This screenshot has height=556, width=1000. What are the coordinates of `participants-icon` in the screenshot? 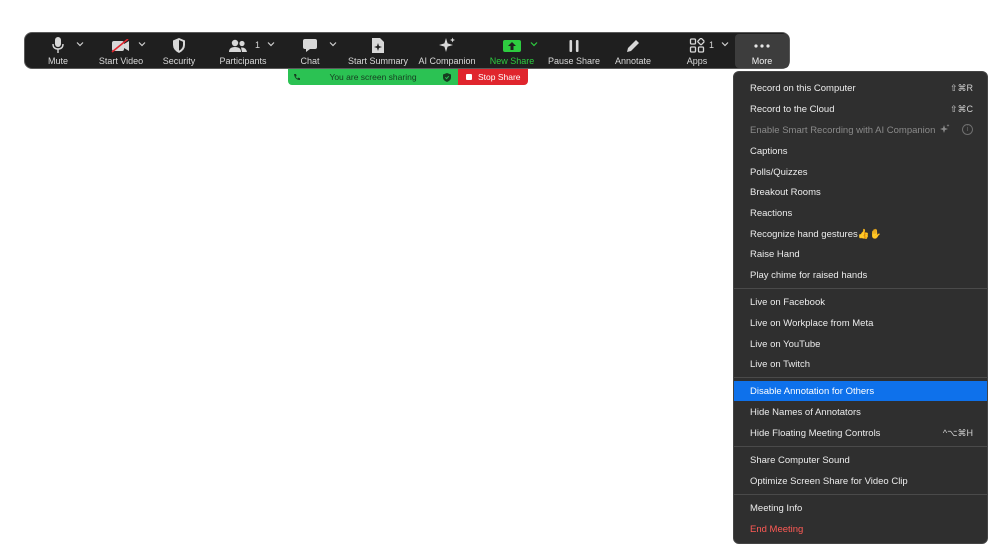 It's located at (238, 45).